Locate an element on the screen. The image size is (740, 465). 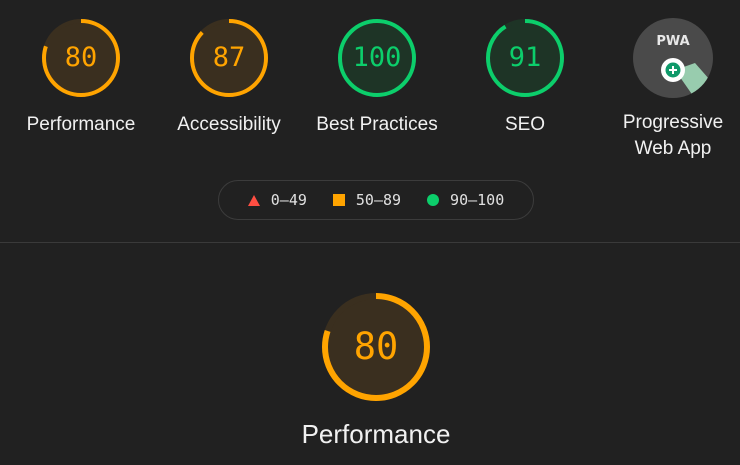
gauge-label: SEO is located at coordinates (525, 124).